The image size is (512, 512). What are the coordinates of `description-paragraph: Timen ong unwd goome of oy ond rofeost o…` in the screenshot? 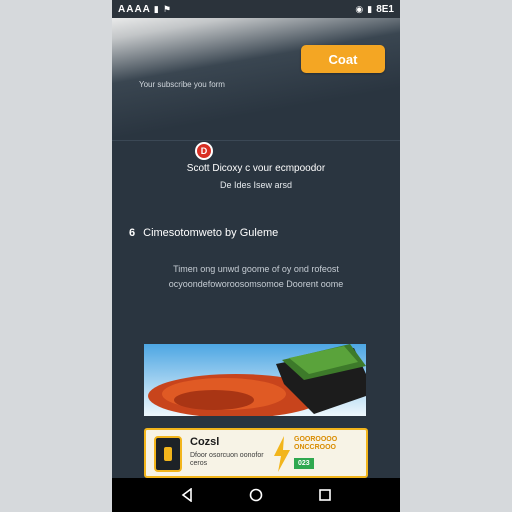 It's located at (256, 276).